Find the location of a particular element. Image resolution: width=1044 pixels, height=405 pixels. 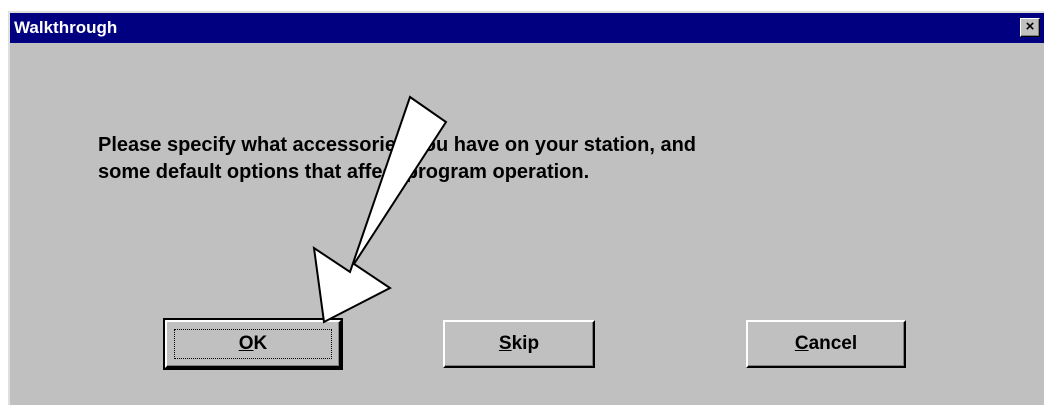

ok-label-rest: K is located at coordinates (260, 343).